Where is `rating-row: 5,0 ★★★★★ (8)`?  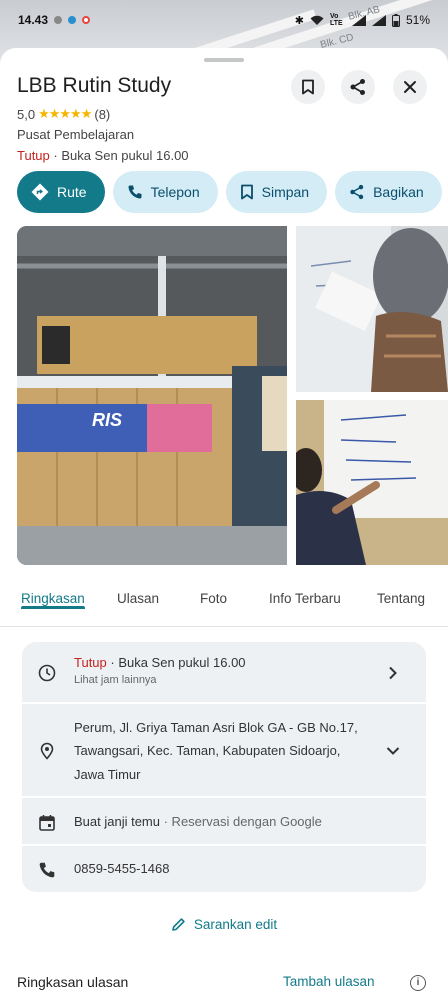 rating-row: 5,0 ★★★★★ (8) is located at coordinates (63, 114).